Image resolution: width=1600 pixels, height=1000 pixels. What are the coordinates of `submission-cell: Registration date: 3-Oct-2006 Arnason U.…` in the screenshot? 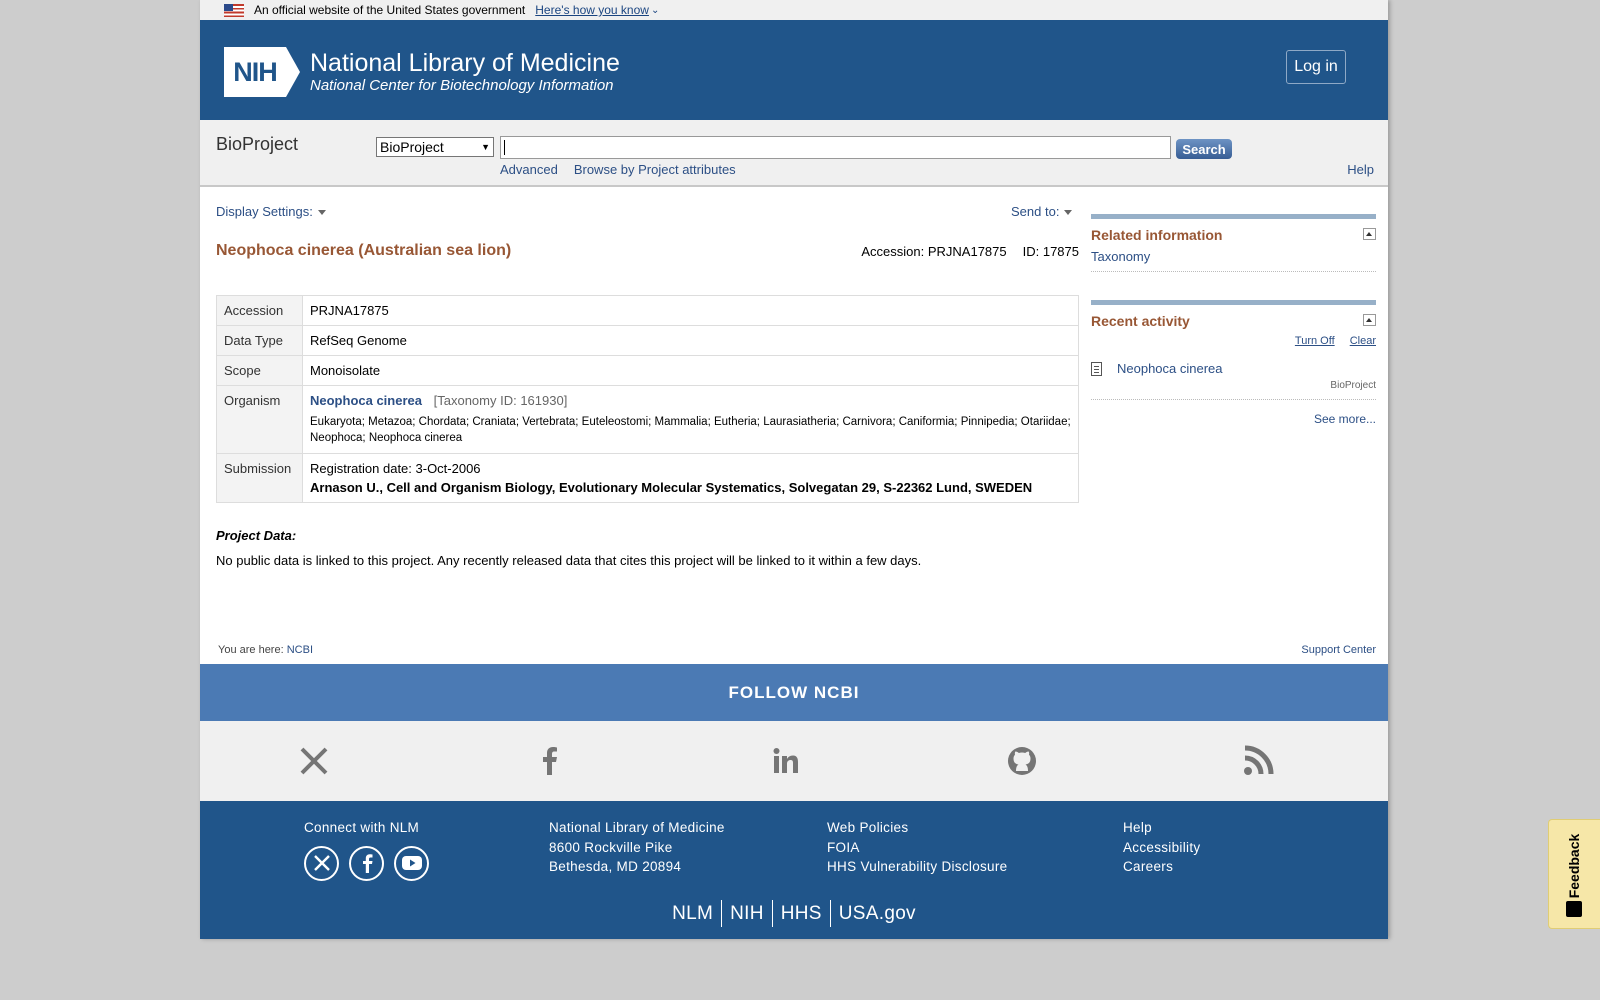 It's located at (690, 478).